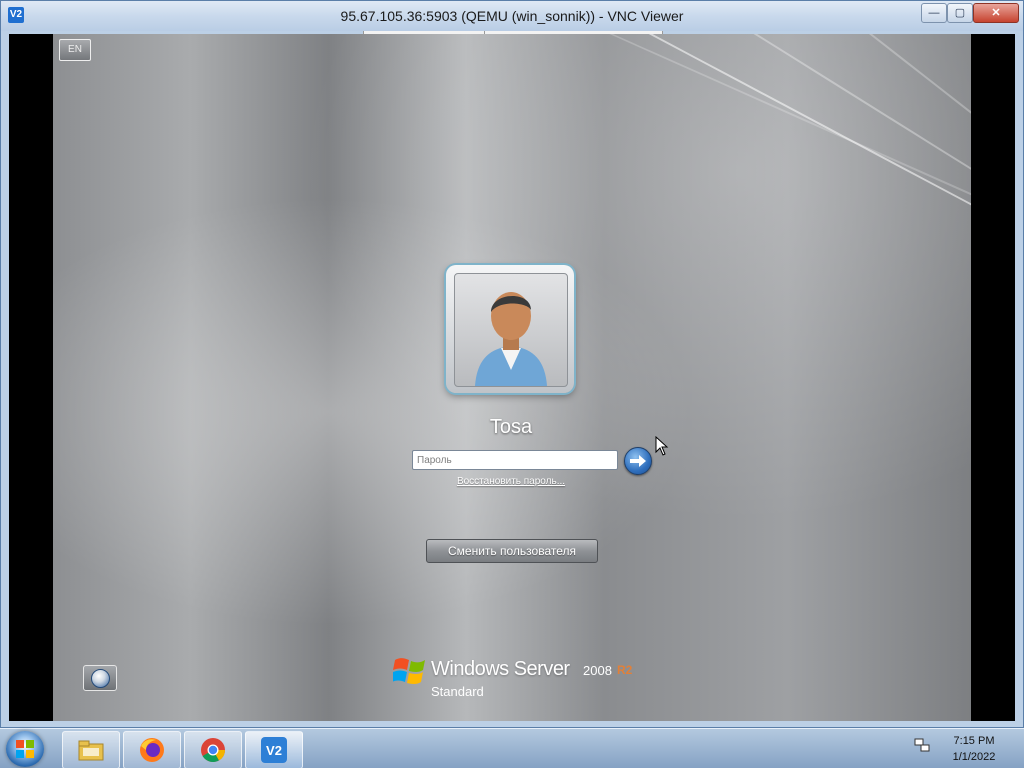  I want to click on windows-server-logo: Windows Server 2008 R2 Standard, so click(523, 679).